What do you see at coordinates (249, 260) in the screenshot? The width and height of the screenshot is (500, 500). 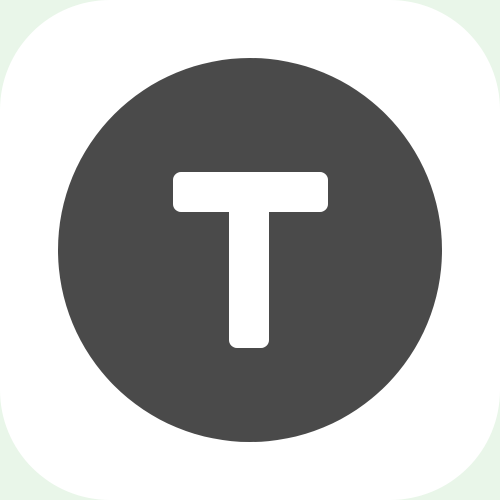 I see `letter-t-stem` at bounding box center [249, 260].